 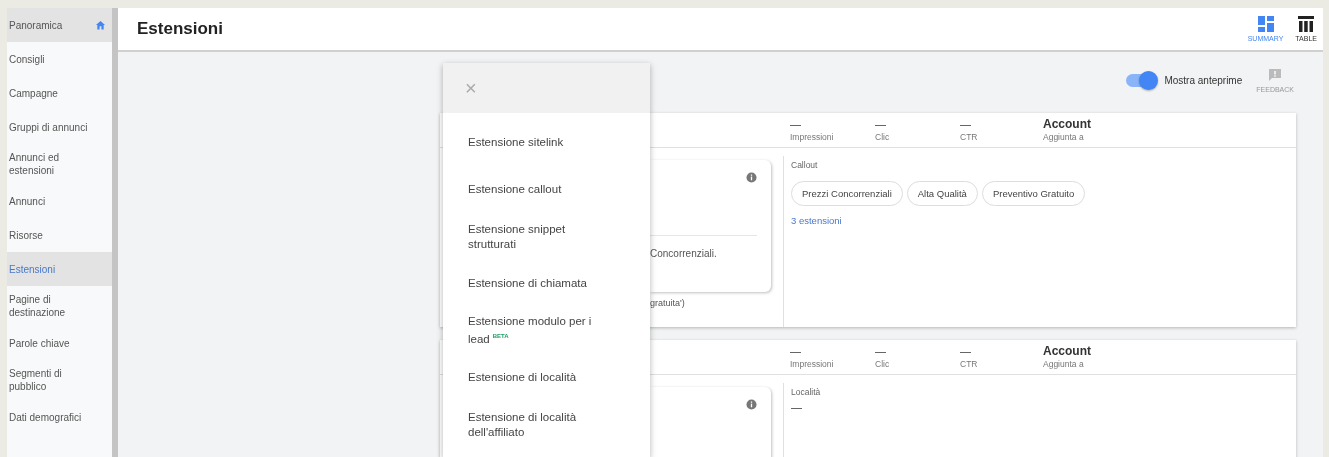 What do you see at coordinates (59, 343) in the screenshot?
I see `sidebar-item: Parole chiave` at bounding box center [59, 343].